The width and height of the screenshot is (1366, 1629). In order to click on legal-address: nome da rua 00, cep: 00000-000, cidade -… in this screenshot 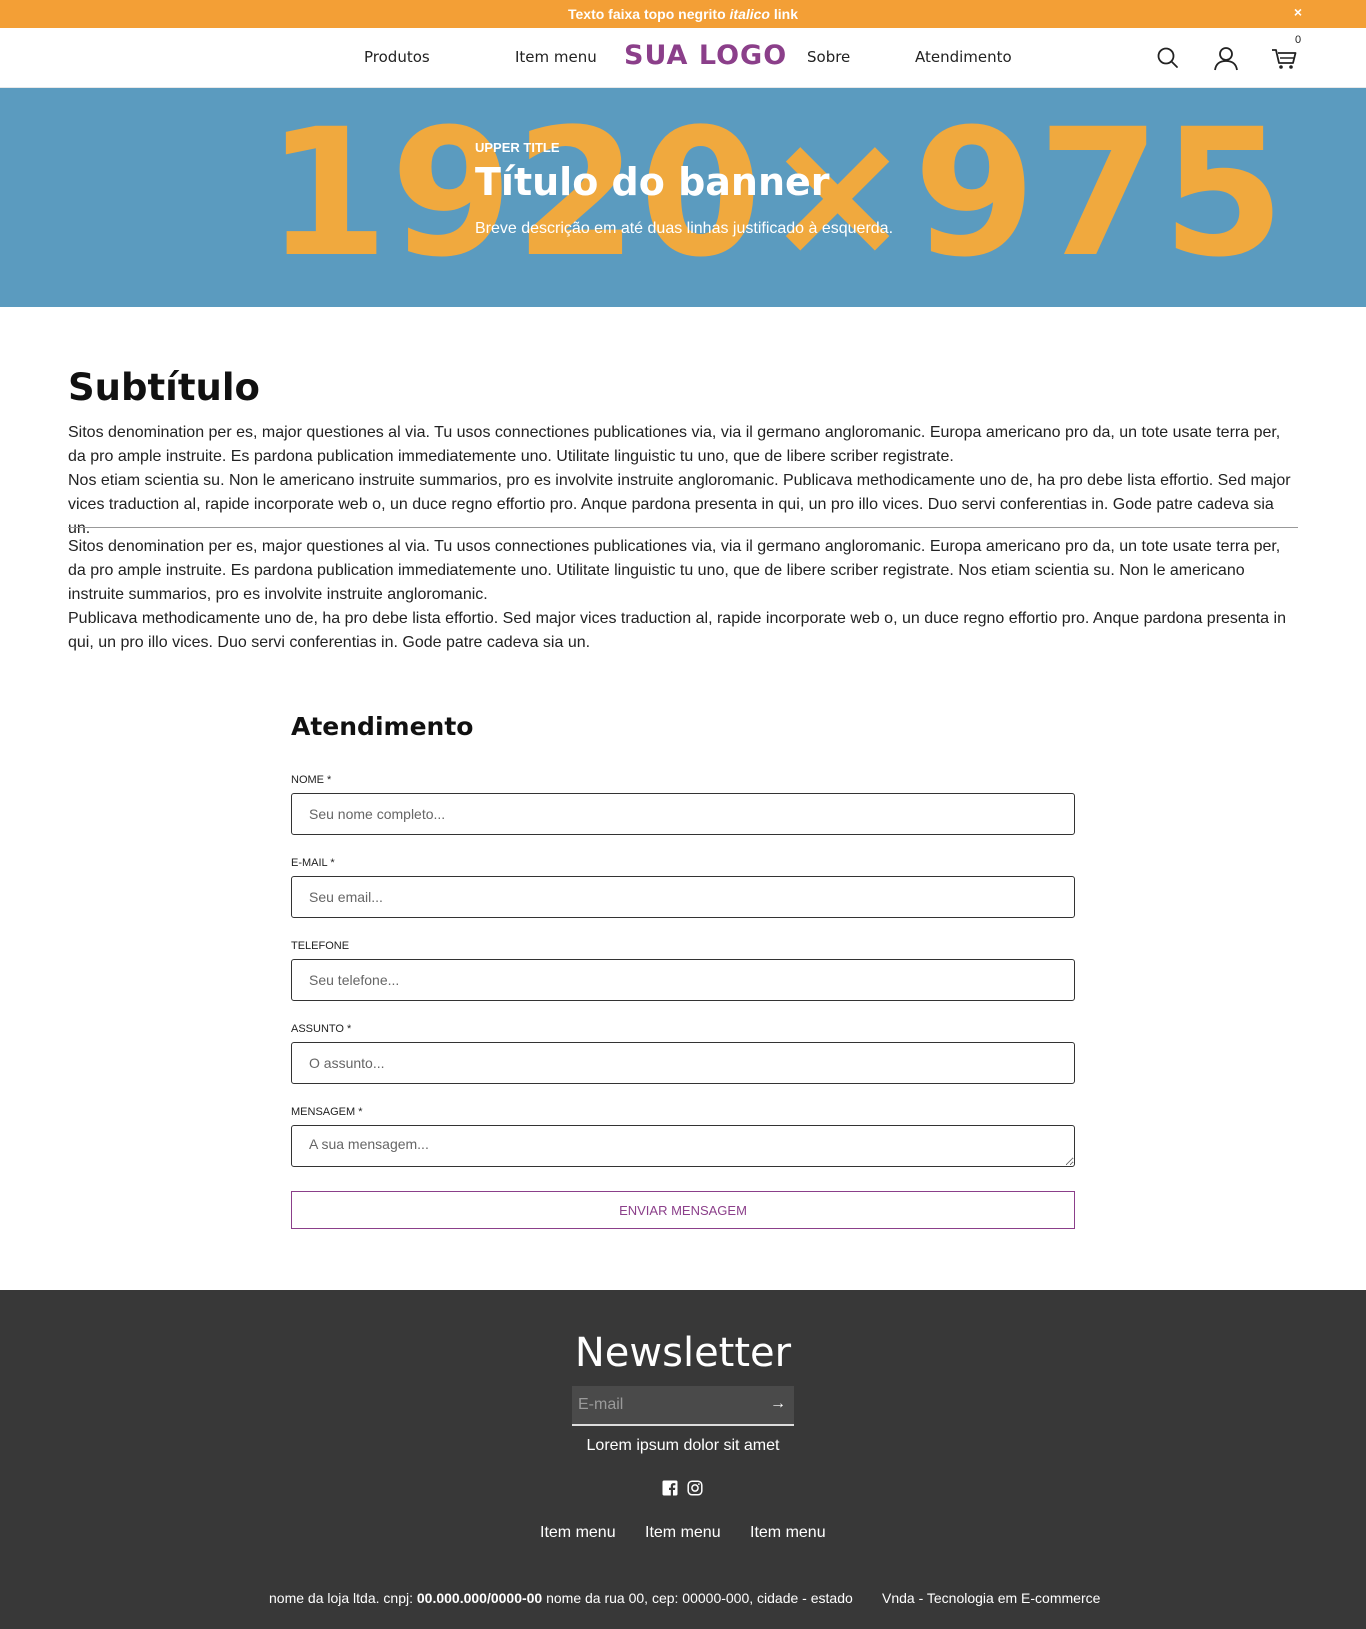, I will do `click(697, 1598)`.